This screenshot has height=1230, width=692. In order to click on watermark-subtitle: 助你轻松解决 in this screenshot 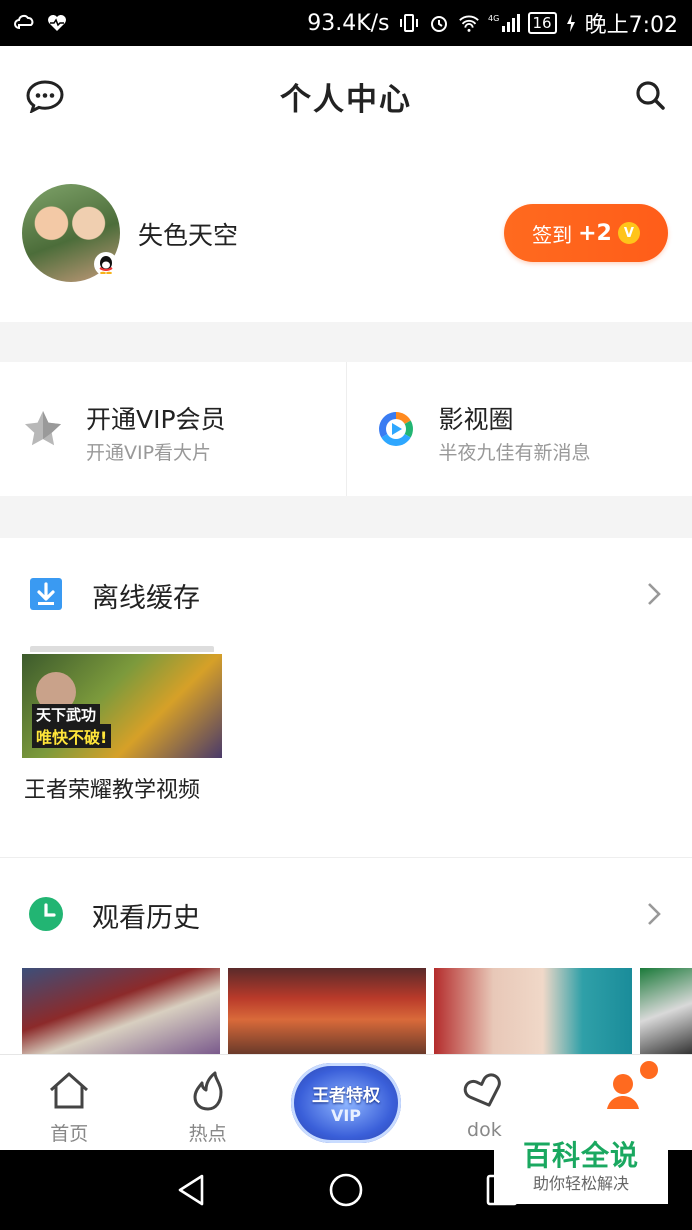, I will do `click(580, 1183)`.